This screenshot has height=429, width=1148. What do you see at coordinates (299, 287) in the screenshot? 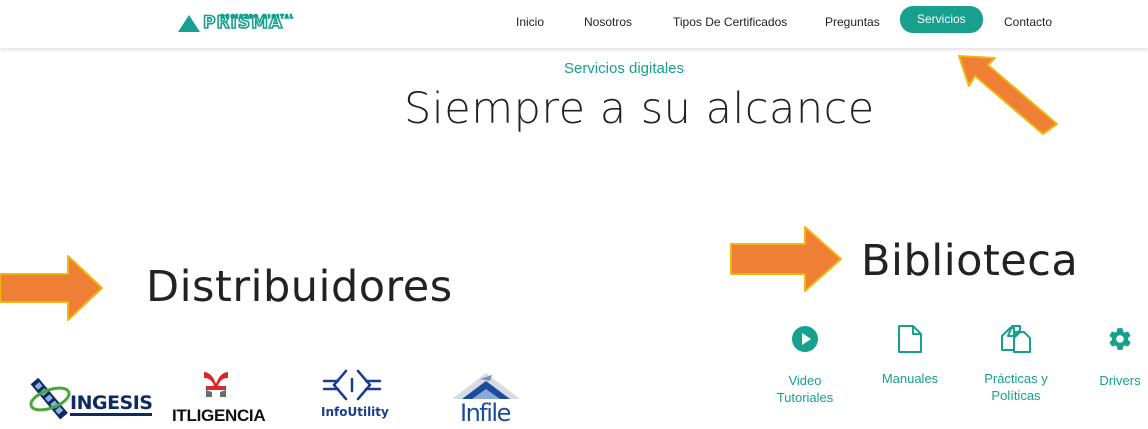
I see `distribuidores-title: Distribuidores` at bounding box center [299, 287].